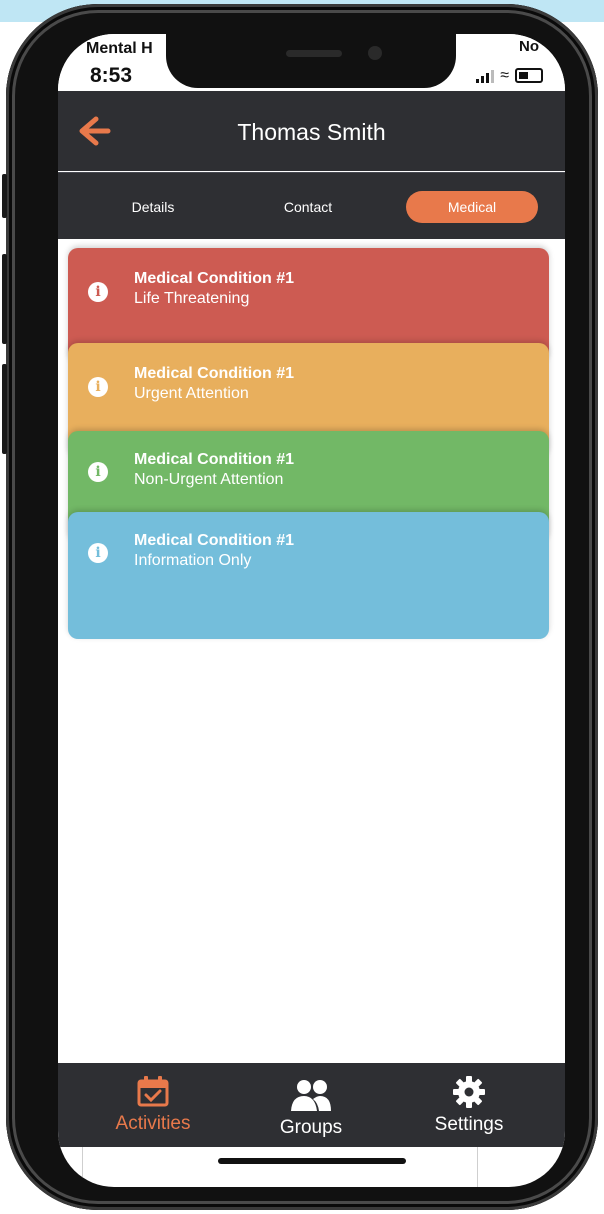 This screenshot has width=604, height=1214. Describe the element at coordinates (209, 479) in the screenshot. I see `condition-severity: Non-Urgent Attention` at that location.